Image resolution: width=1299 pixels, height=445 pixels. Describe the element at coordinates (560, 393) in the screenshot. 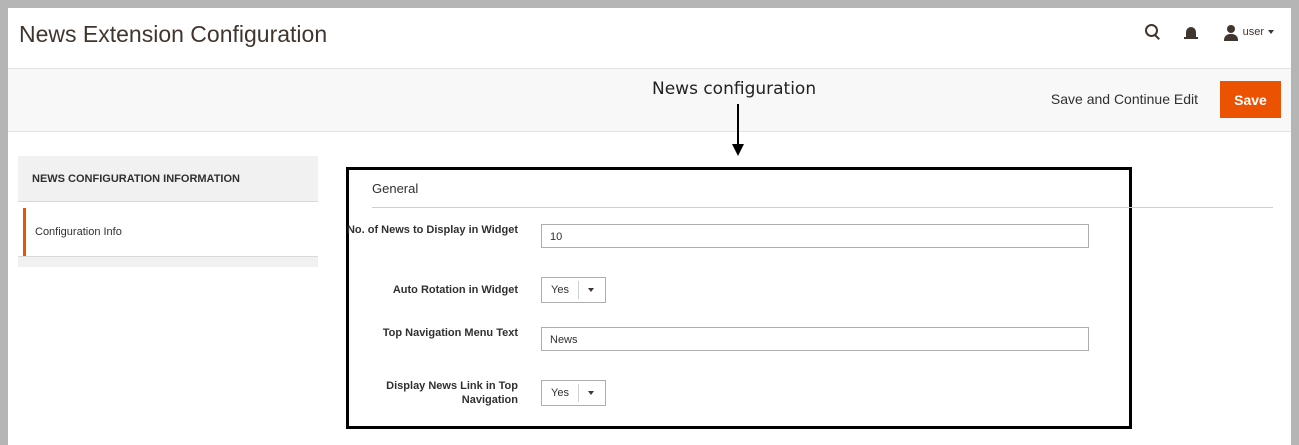

I see `display-news-link-select-value: Yes` at that location.